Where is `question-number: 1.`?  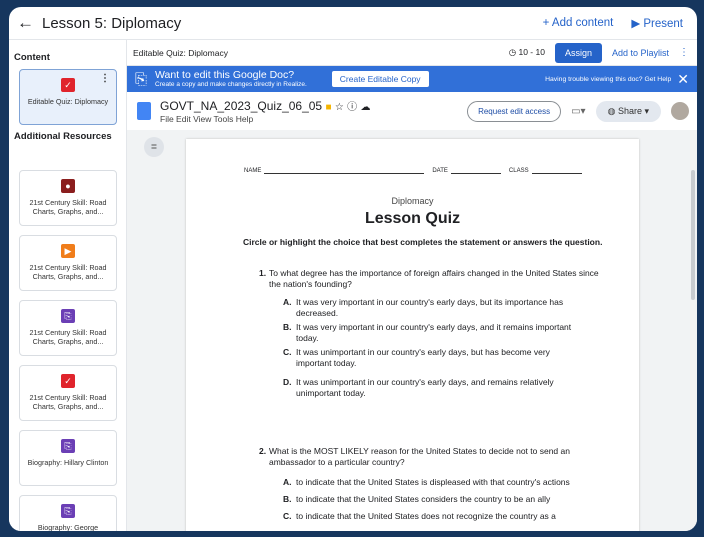 question-number: 1. is located at coordinates (263, 273).